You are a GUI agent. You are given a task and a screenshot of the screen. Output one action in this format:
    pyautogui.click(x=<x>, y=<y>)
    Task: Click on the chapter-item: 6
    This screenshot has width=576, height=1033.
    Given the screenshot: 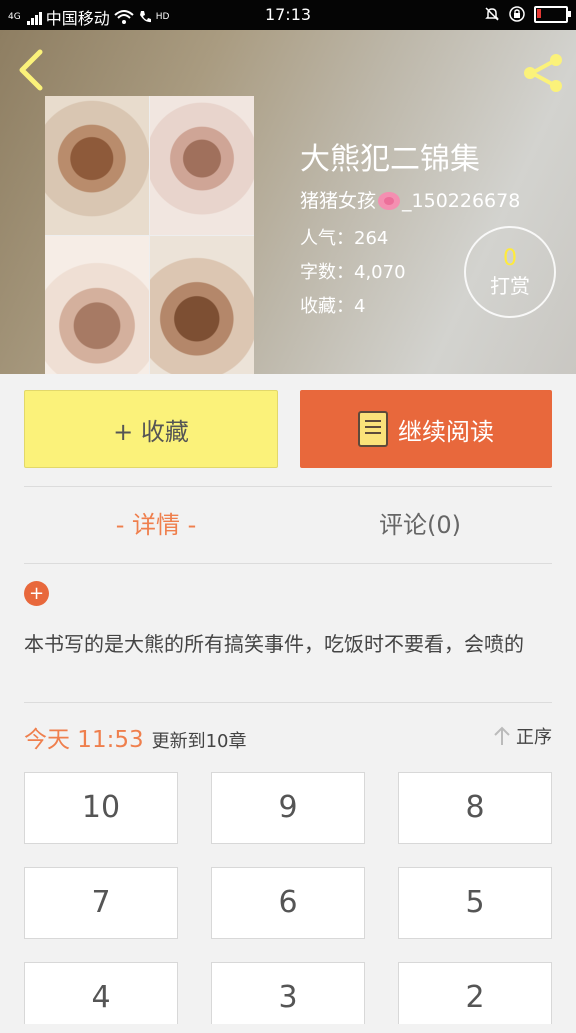 What is the action you would take?
    pyautogui.click(x=288, y=903)
    